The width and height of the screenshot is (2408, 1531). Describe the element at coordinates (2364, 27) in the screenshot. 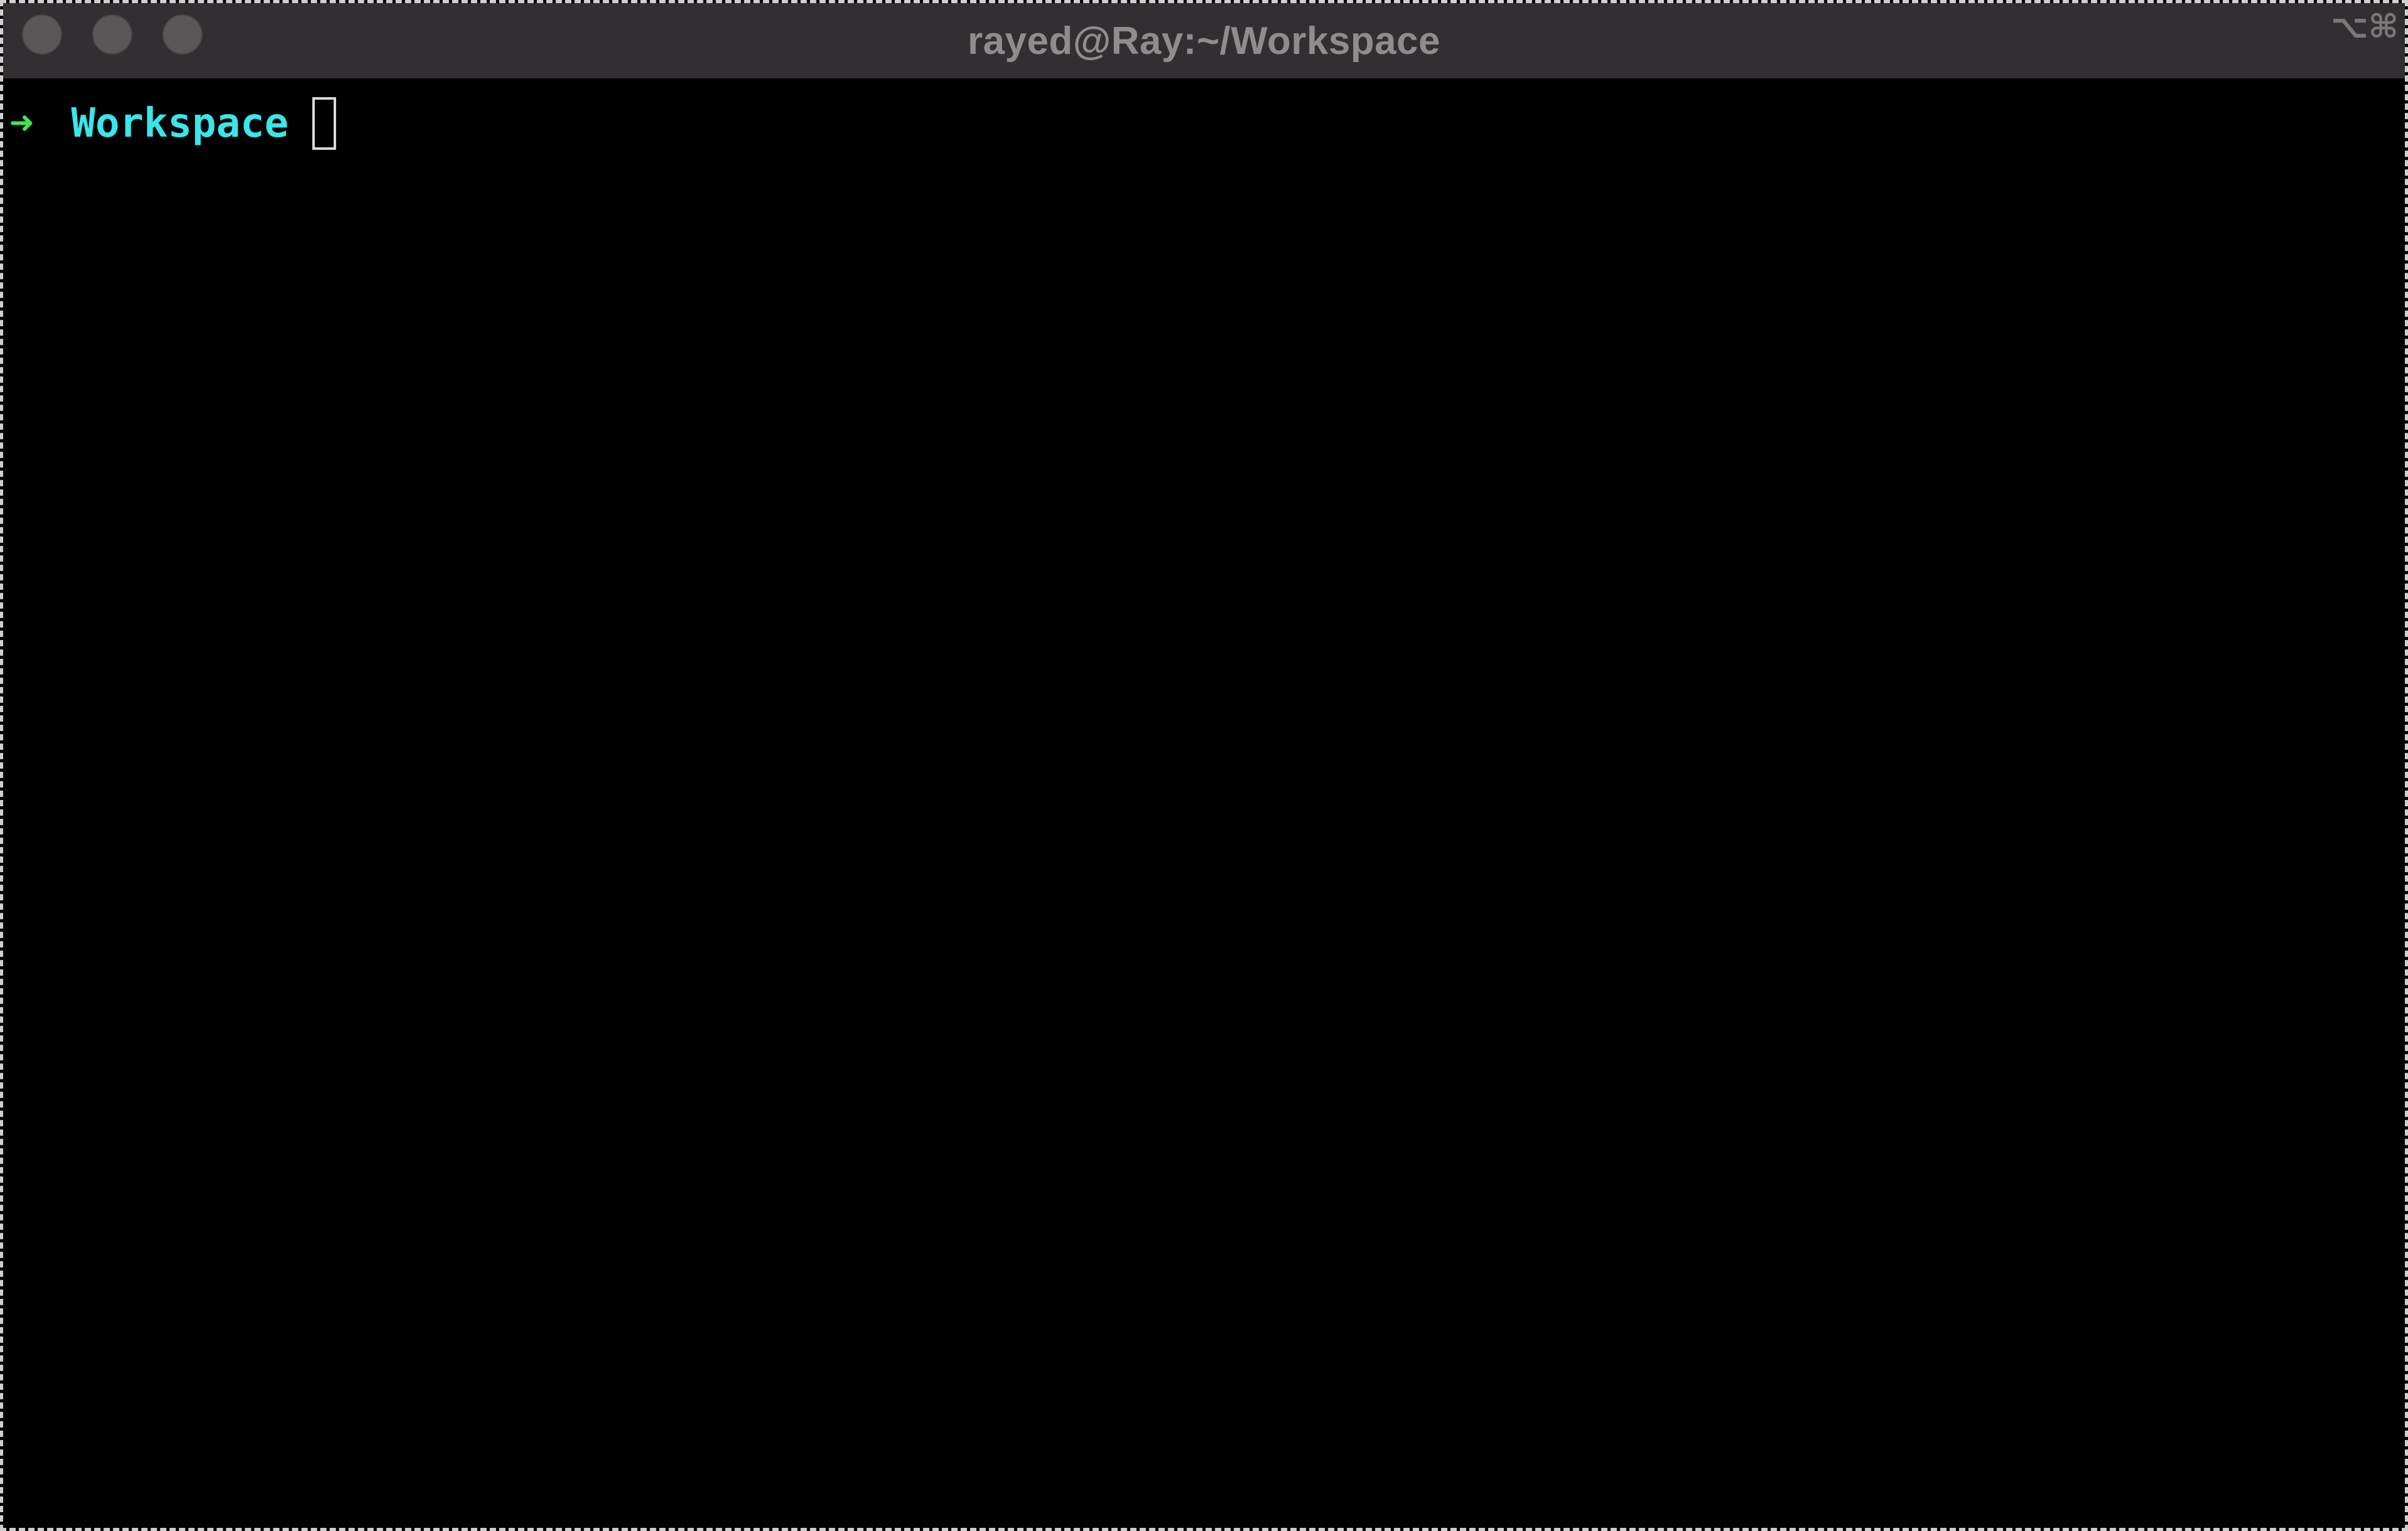

I see `shortcut-indicator: ⌥⌘` at that location.